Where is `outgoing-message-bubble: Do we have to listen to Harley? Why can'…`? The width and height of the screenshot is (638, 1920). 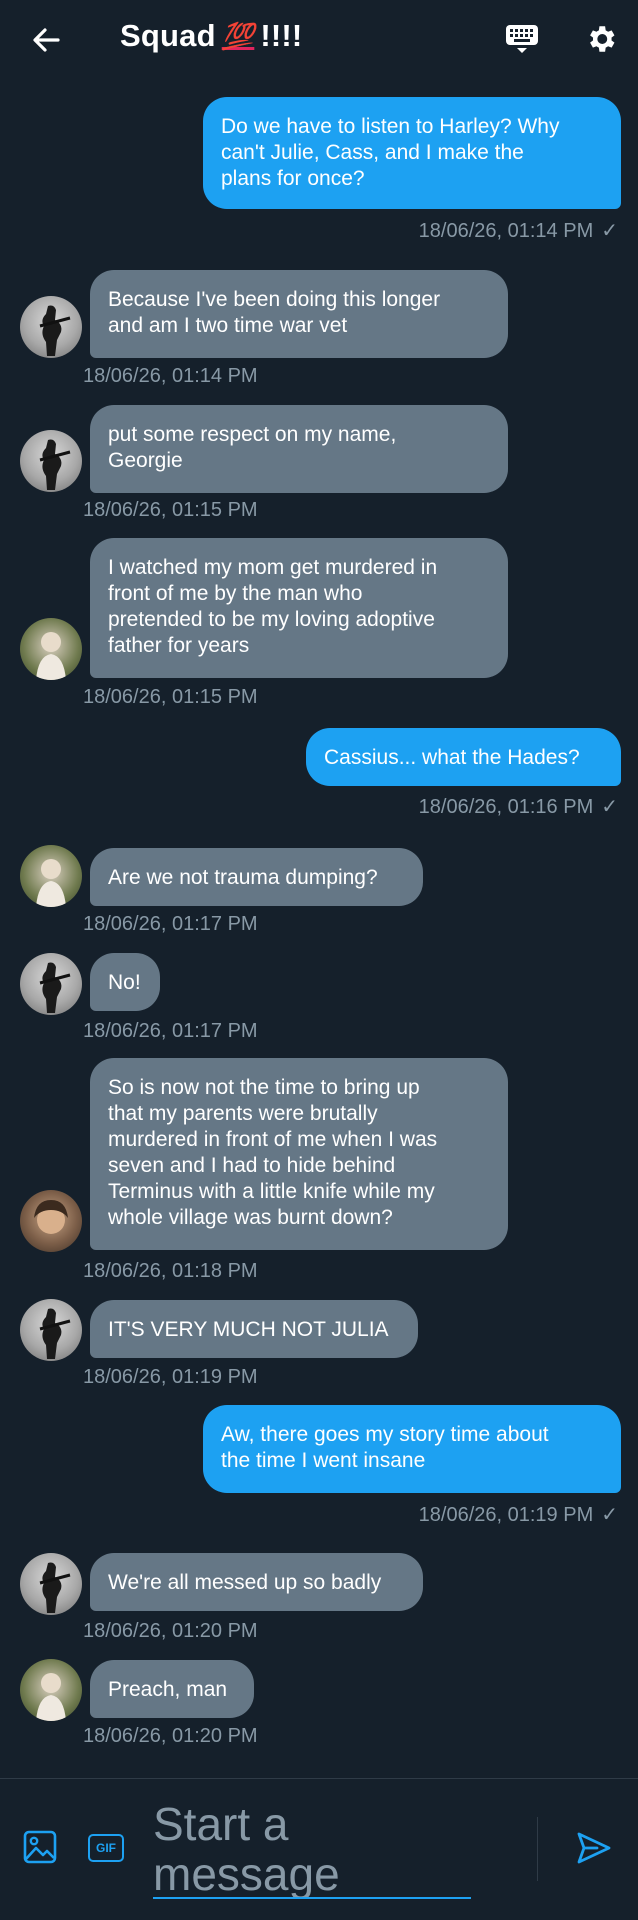
outgoing-message-bubble: Do we have to listen to Harley? Why can'… is located at coordinates (412, 153).